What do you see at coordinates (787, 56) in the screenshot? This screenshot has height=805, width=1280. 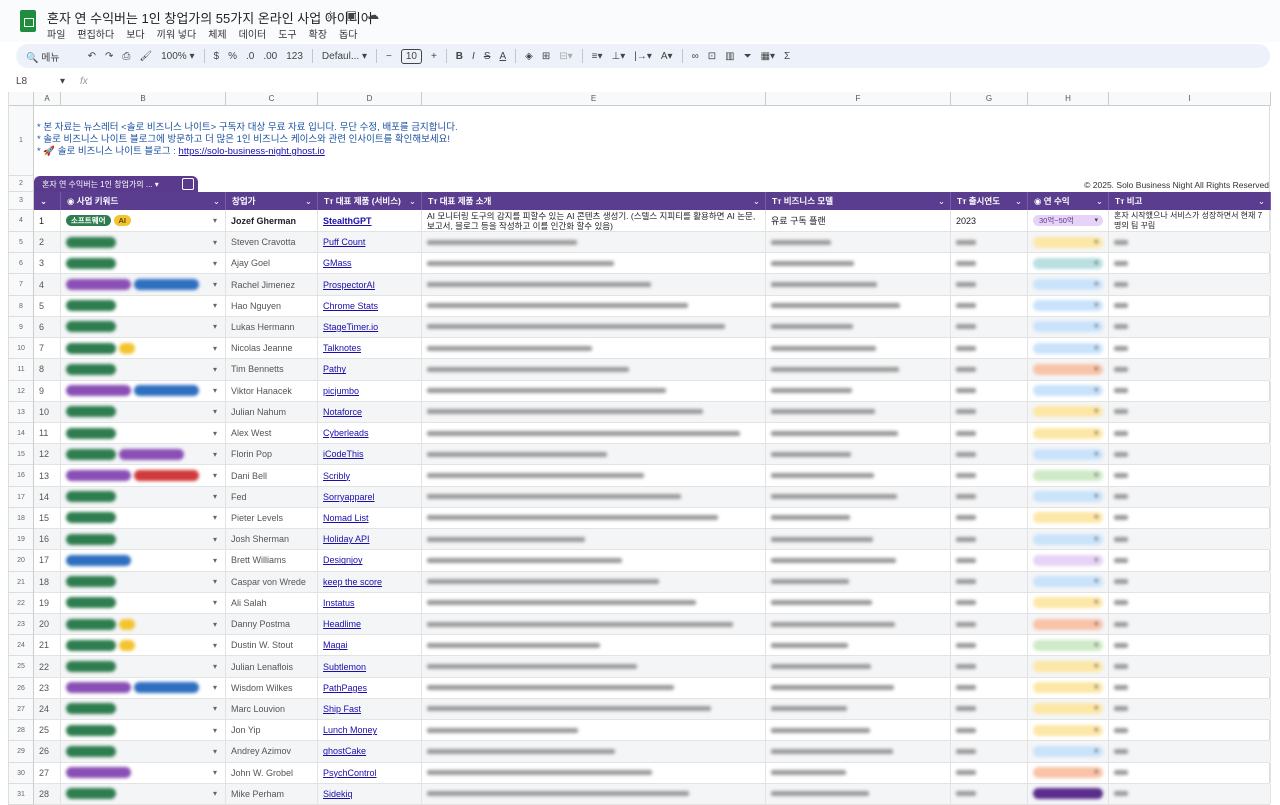 I see `functions-icon: Σ` at bounding box center [787, 56].